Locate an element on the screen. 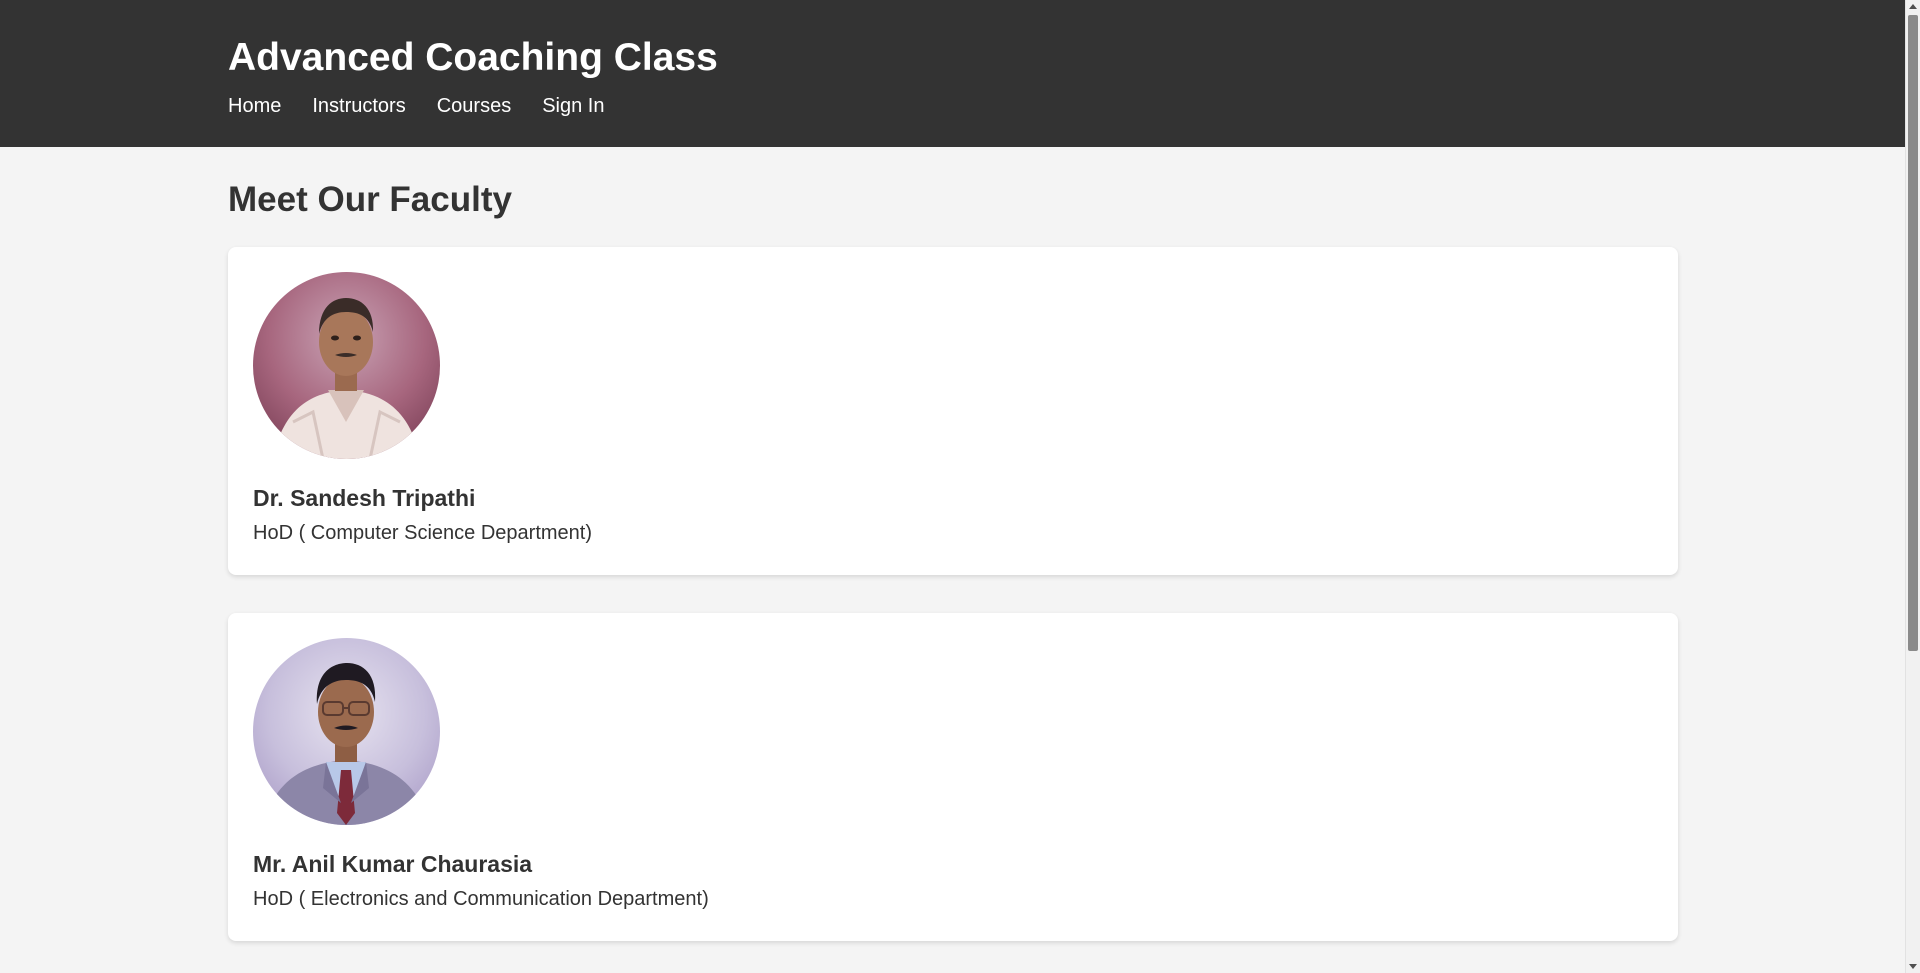 The height and width of the screenshot is (973, 1920). scrollbar-thumb is located at coordinates (1913, 333).